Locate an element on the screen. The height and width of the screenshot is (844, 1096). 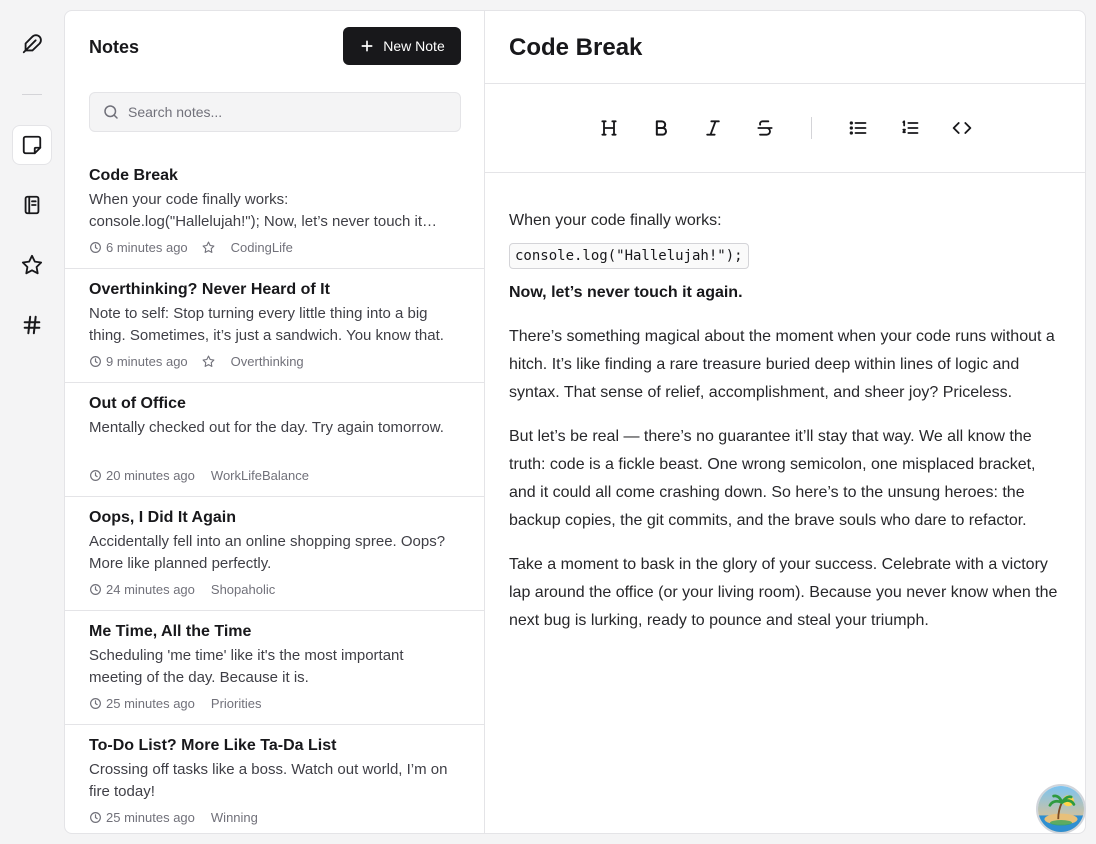
inline-code: console.log("Hallelujah!"); is located at coordinates (629, 256).